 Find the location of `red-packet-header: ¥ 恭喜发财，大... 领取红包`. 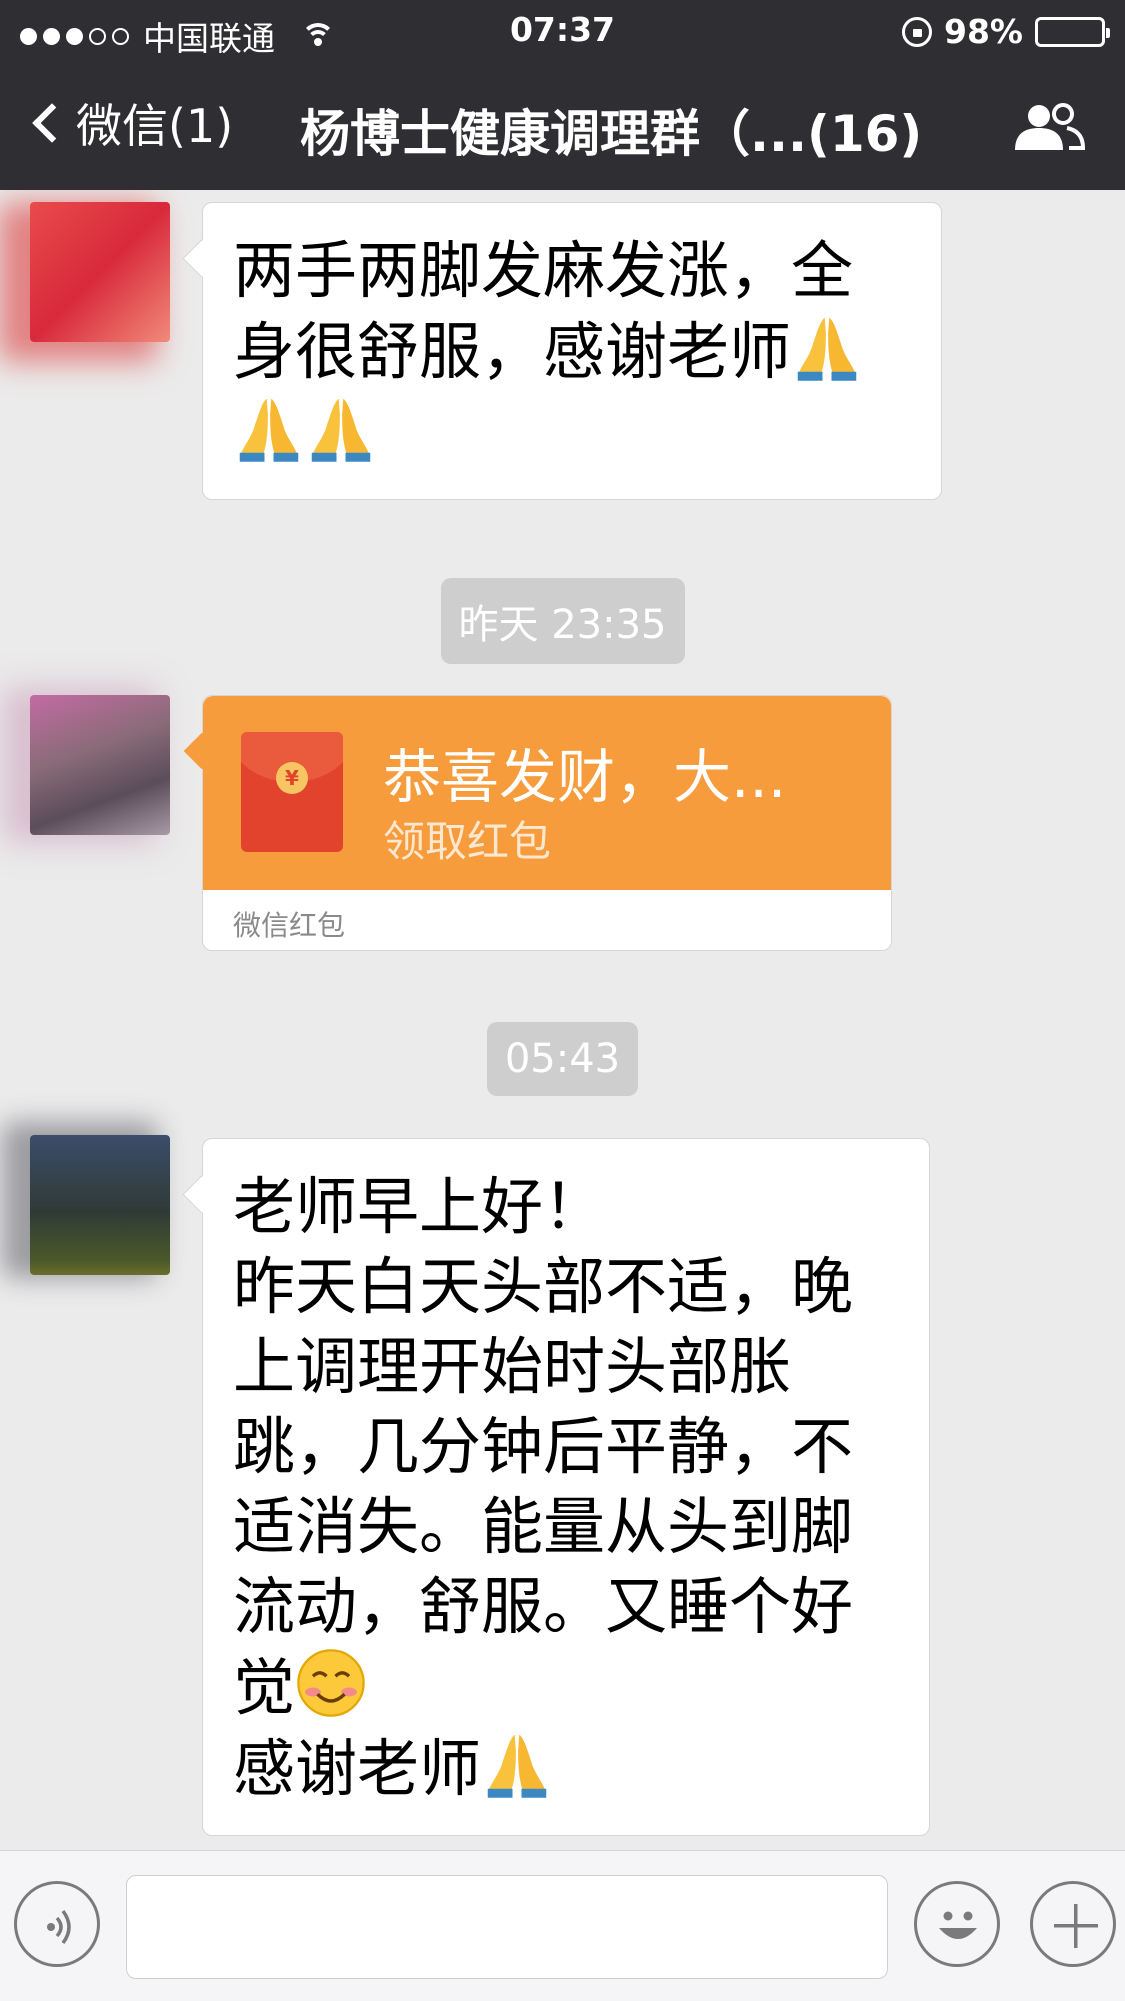

red-packet-header: ¥ 恭喜发财，大... 领取红包 is located at coordinates (547, 793).